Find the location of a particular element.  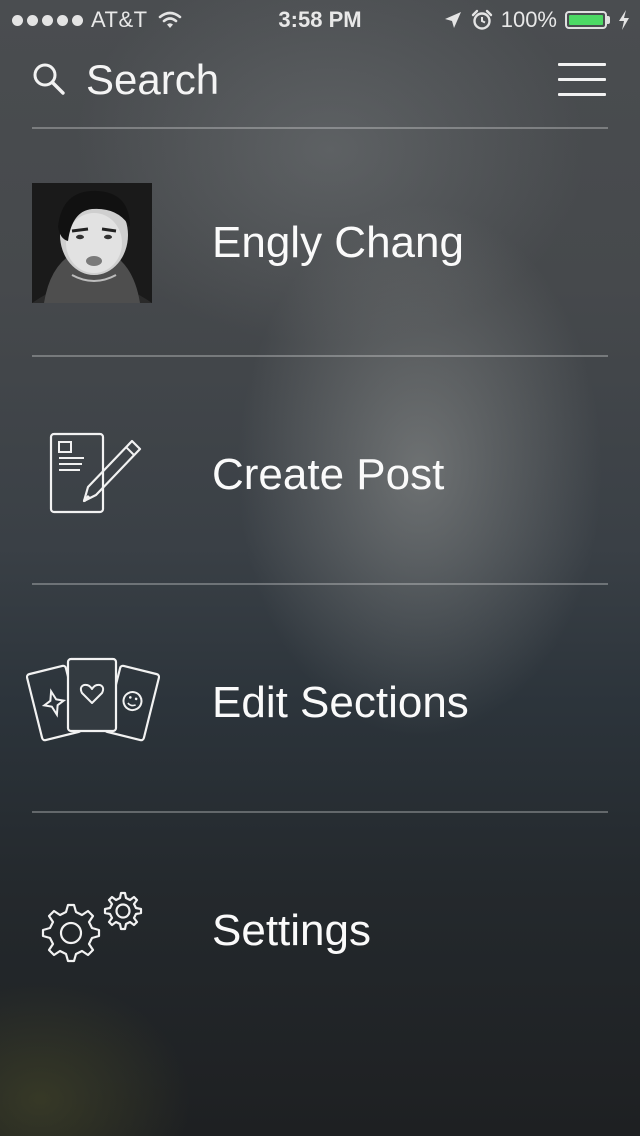

battery-icon is located at coordinates (587, 20).